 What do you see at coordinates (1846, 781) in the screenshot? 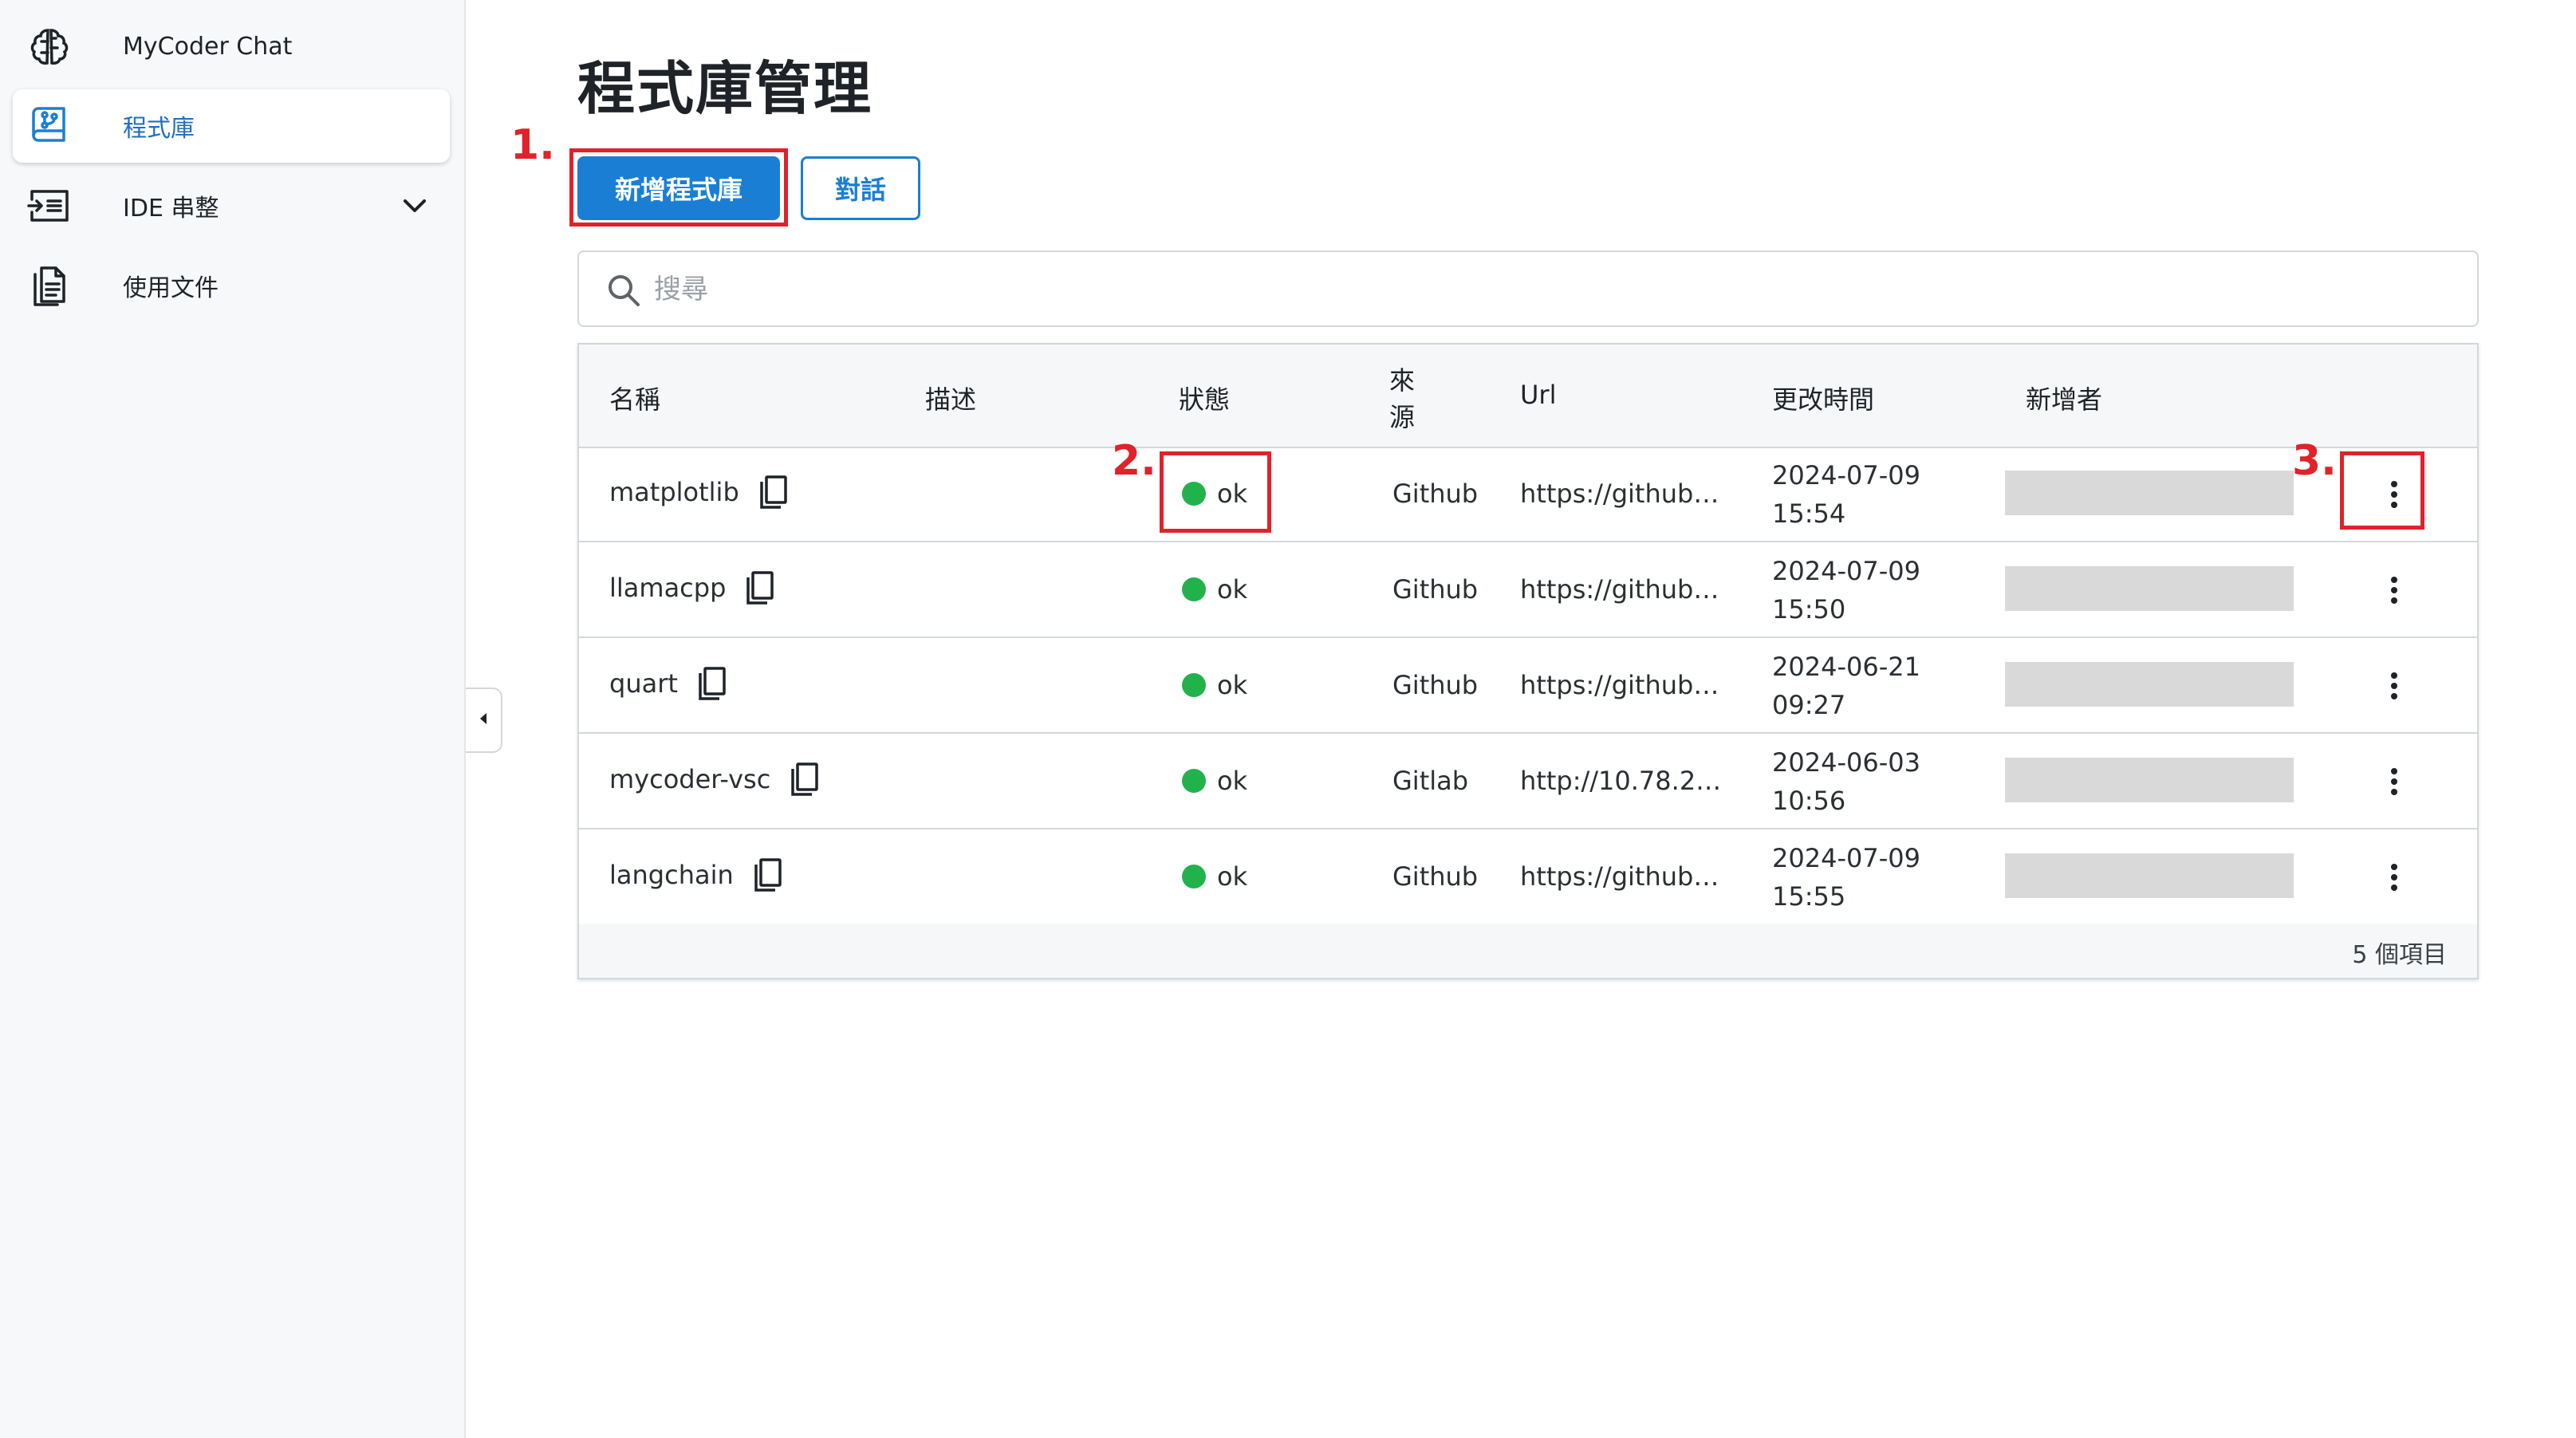
I see `updated-cell: 2024-06-03 10:56` at bounding box center [1846, 781].